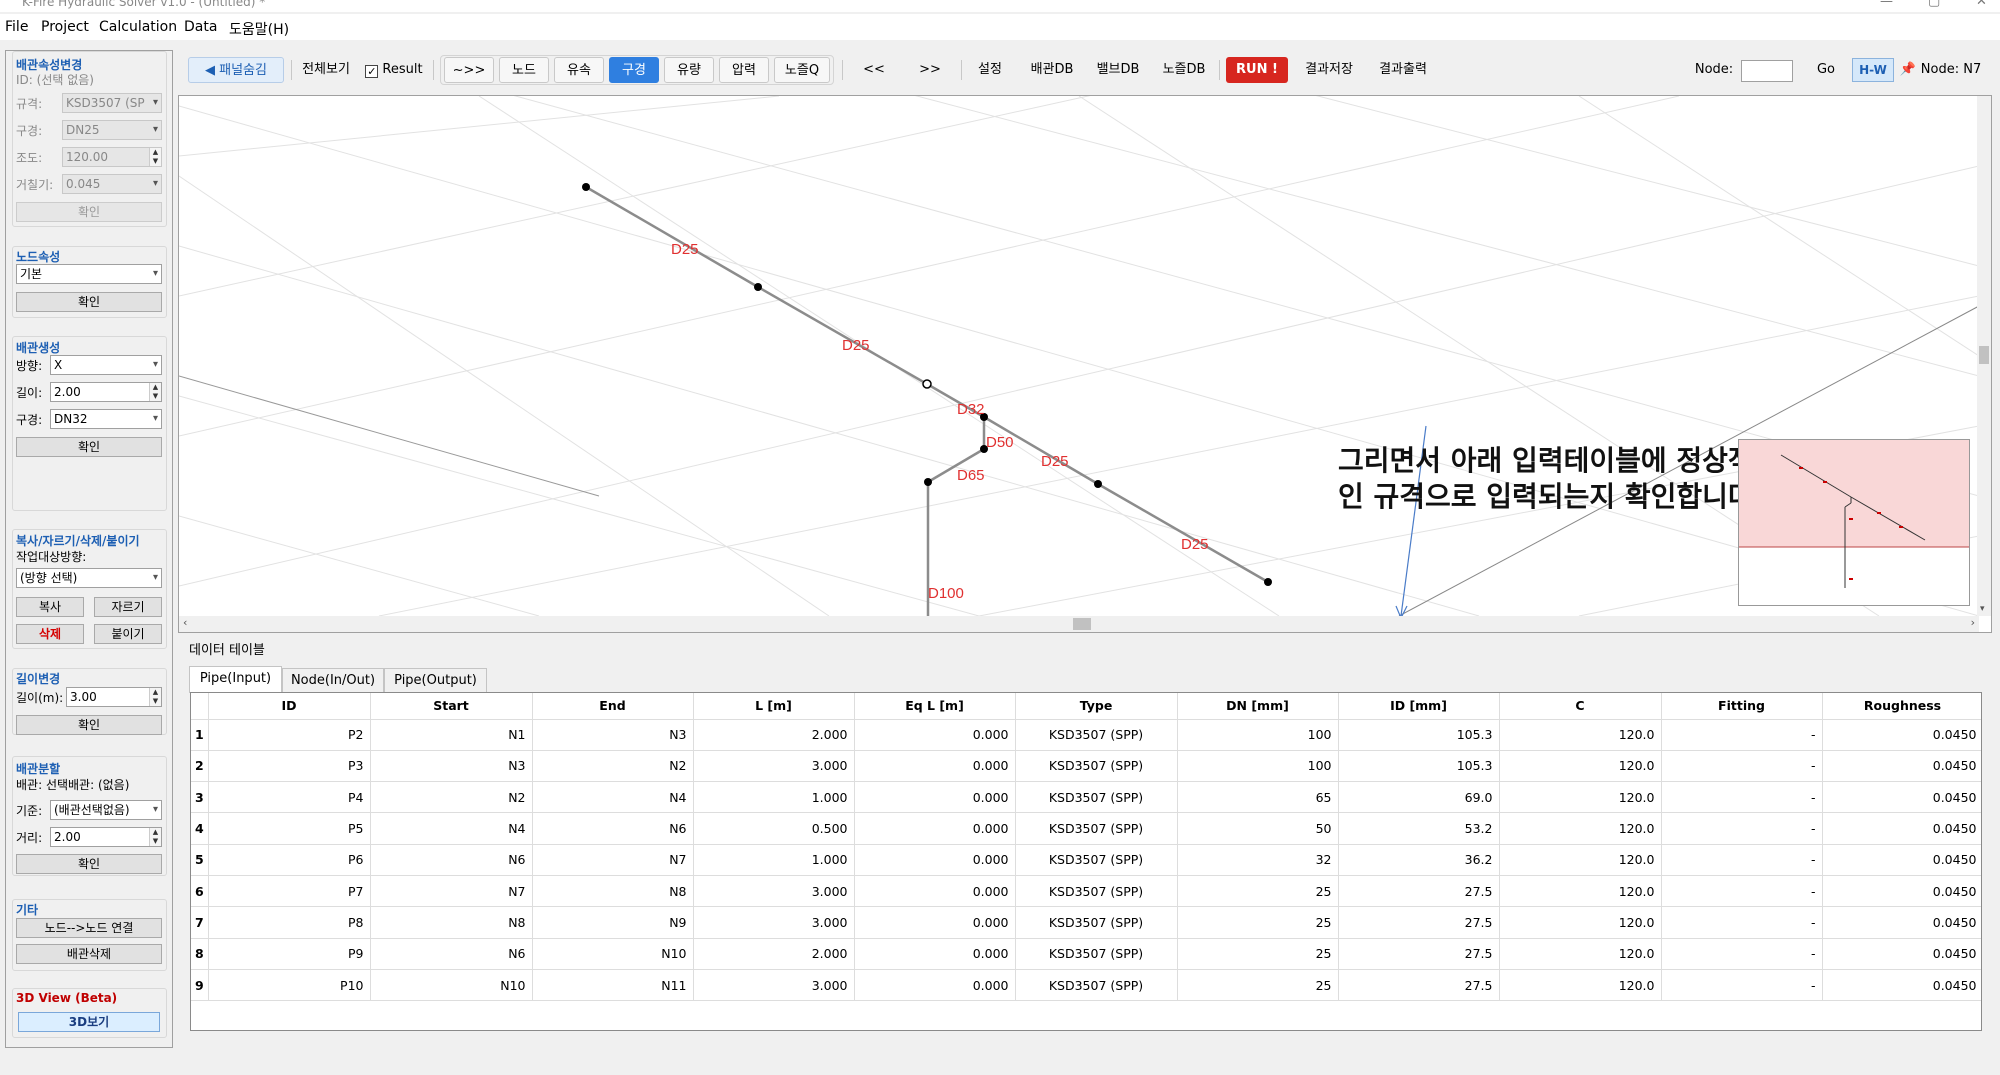 The image size is (2000, 1075). I want to click on cell-end: N11, so click(613, 985).